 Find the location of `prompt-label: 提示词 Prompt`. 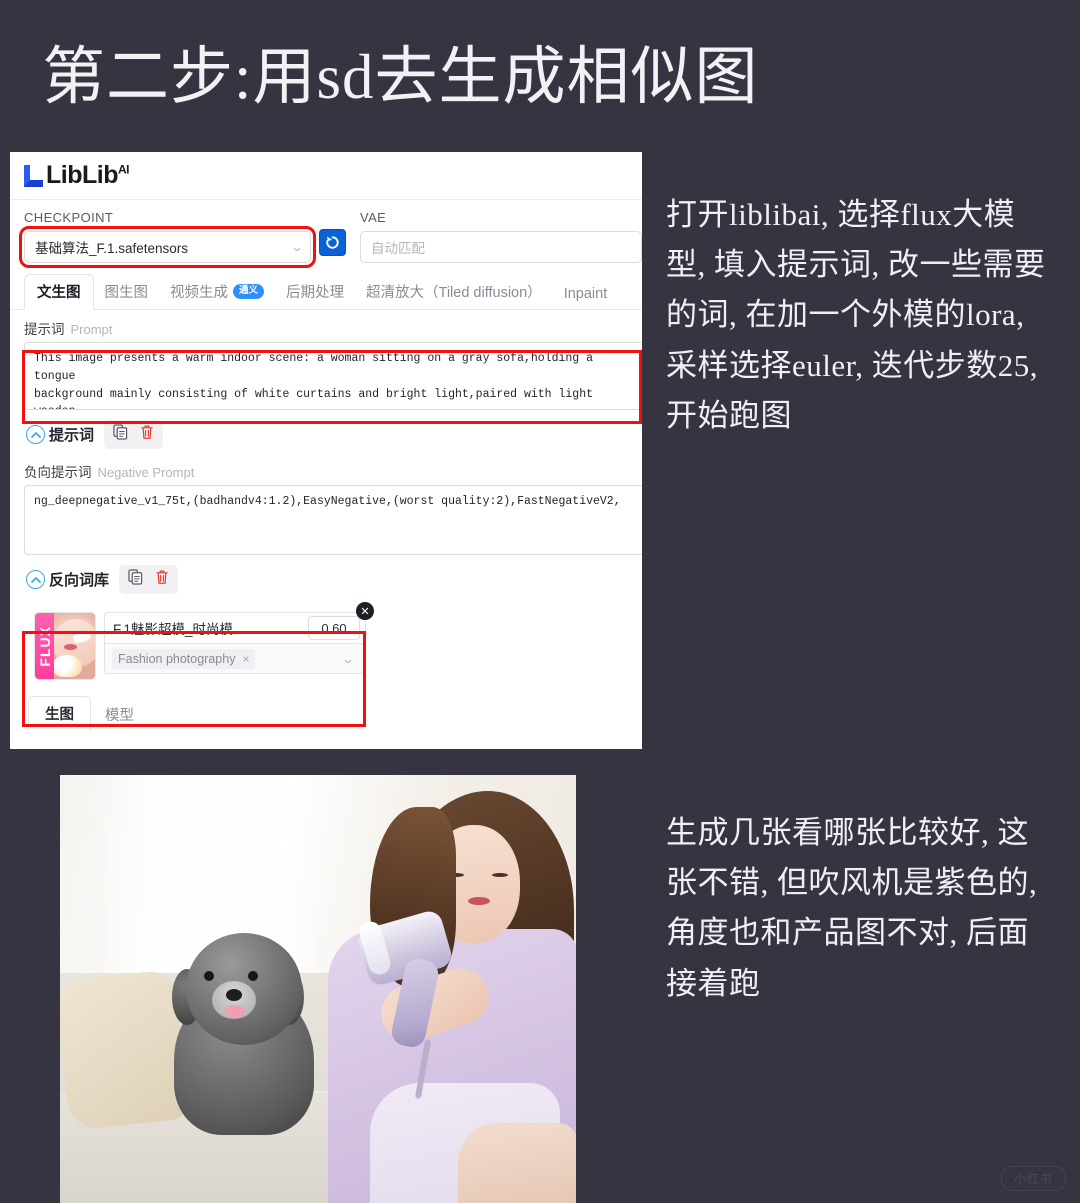

prompt-label: 提示词 Prompt is located at coordinates (326, 326).